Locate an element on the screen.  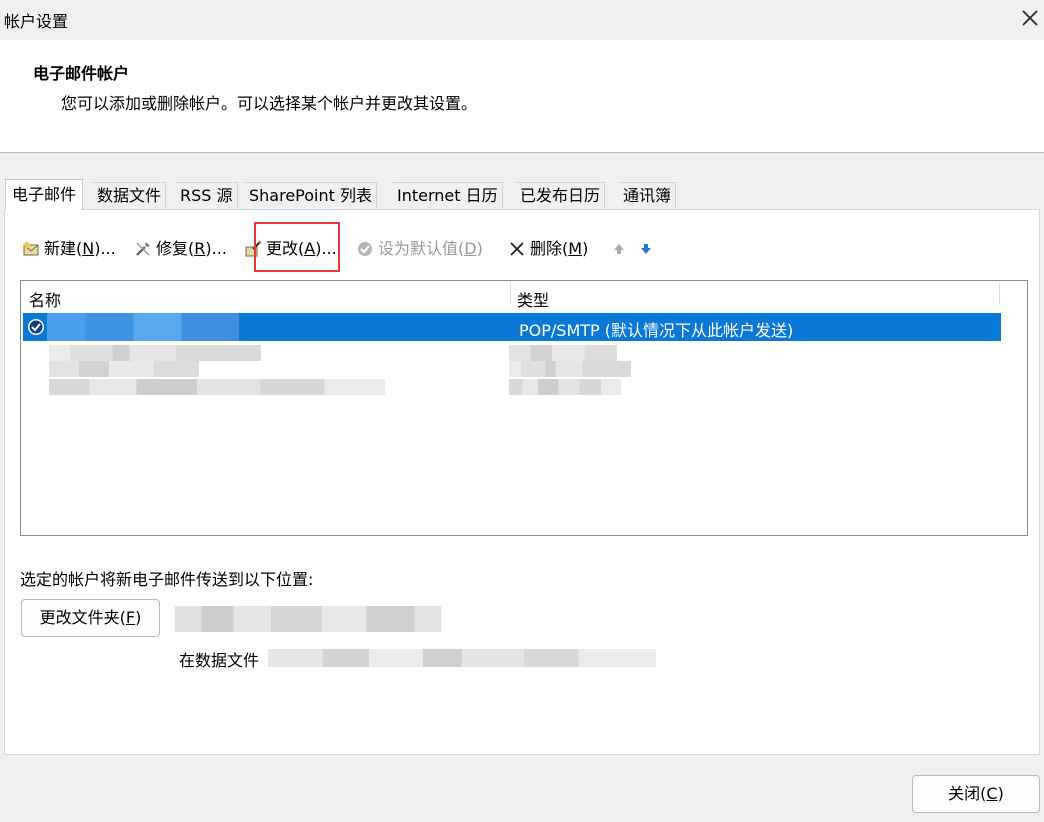
redacted-data-file-path is located at coordinates (462, 658).